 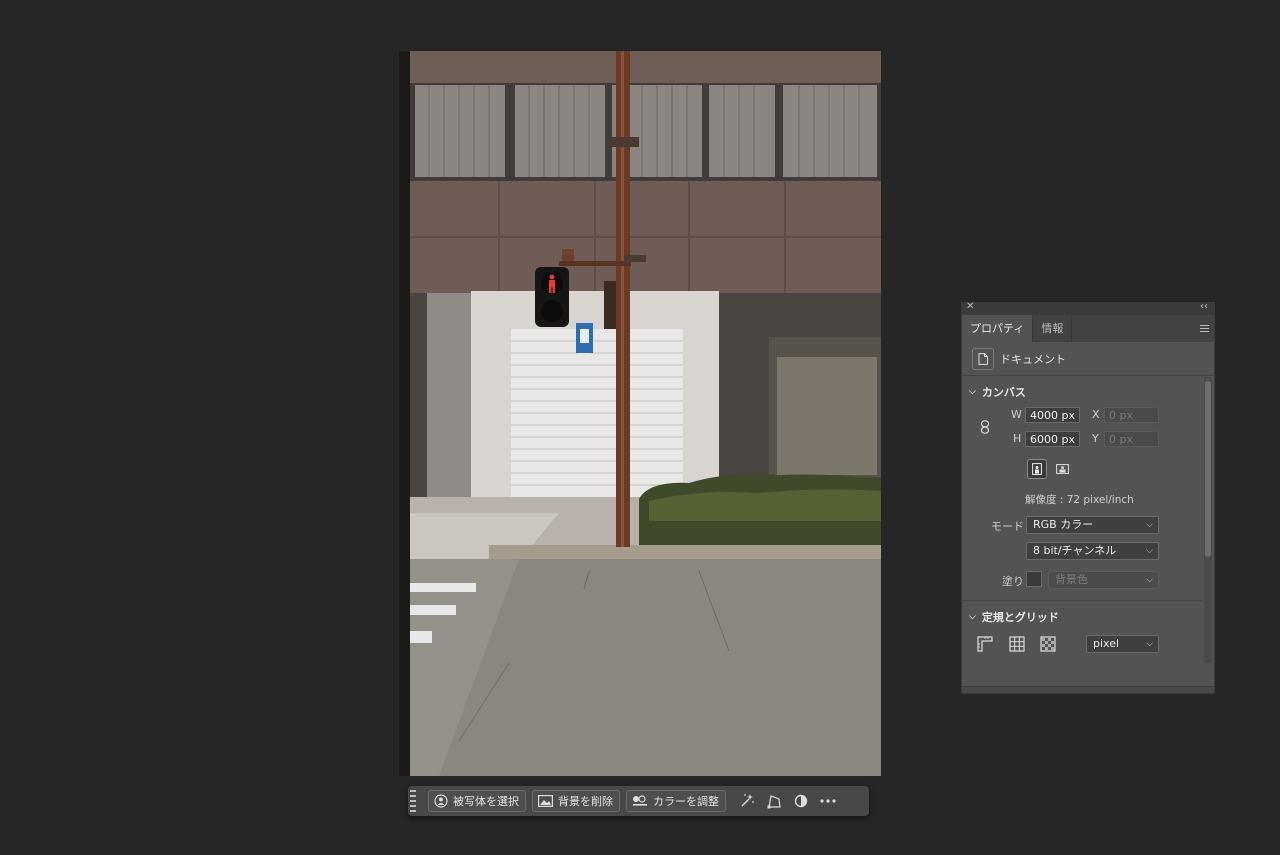 I want to click on ruler-unit-select: pixel ⌵, so click(x=1122, y=644).